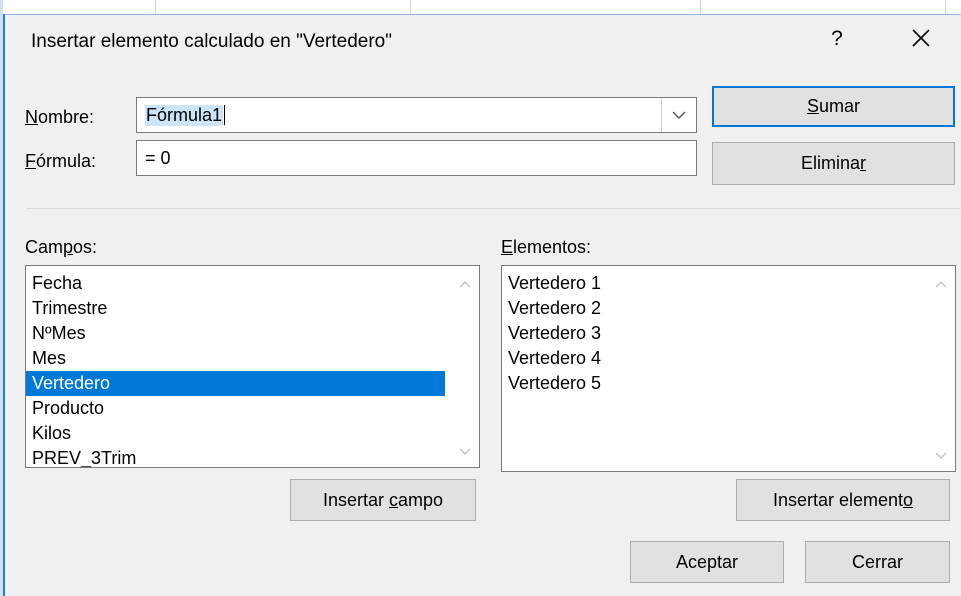 The height and width of the screenshot is (596, 961). I want to click on elementos-scrollbar, so click(941, 368).